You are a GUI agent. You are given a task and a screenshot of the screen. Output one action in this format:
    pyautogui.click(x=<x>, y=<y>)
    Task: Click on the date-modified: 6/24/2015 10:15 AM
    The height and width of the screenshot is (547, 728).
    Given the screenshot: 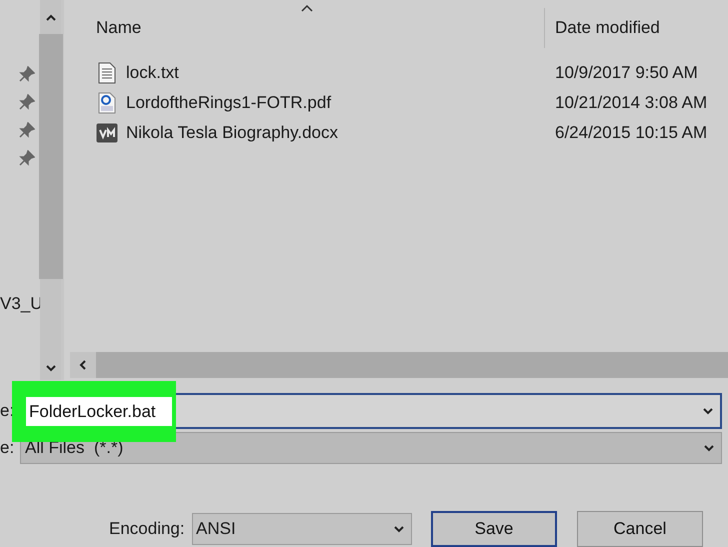 What is the action you would take?
    pyautogui.click(x=631, y=133)
    